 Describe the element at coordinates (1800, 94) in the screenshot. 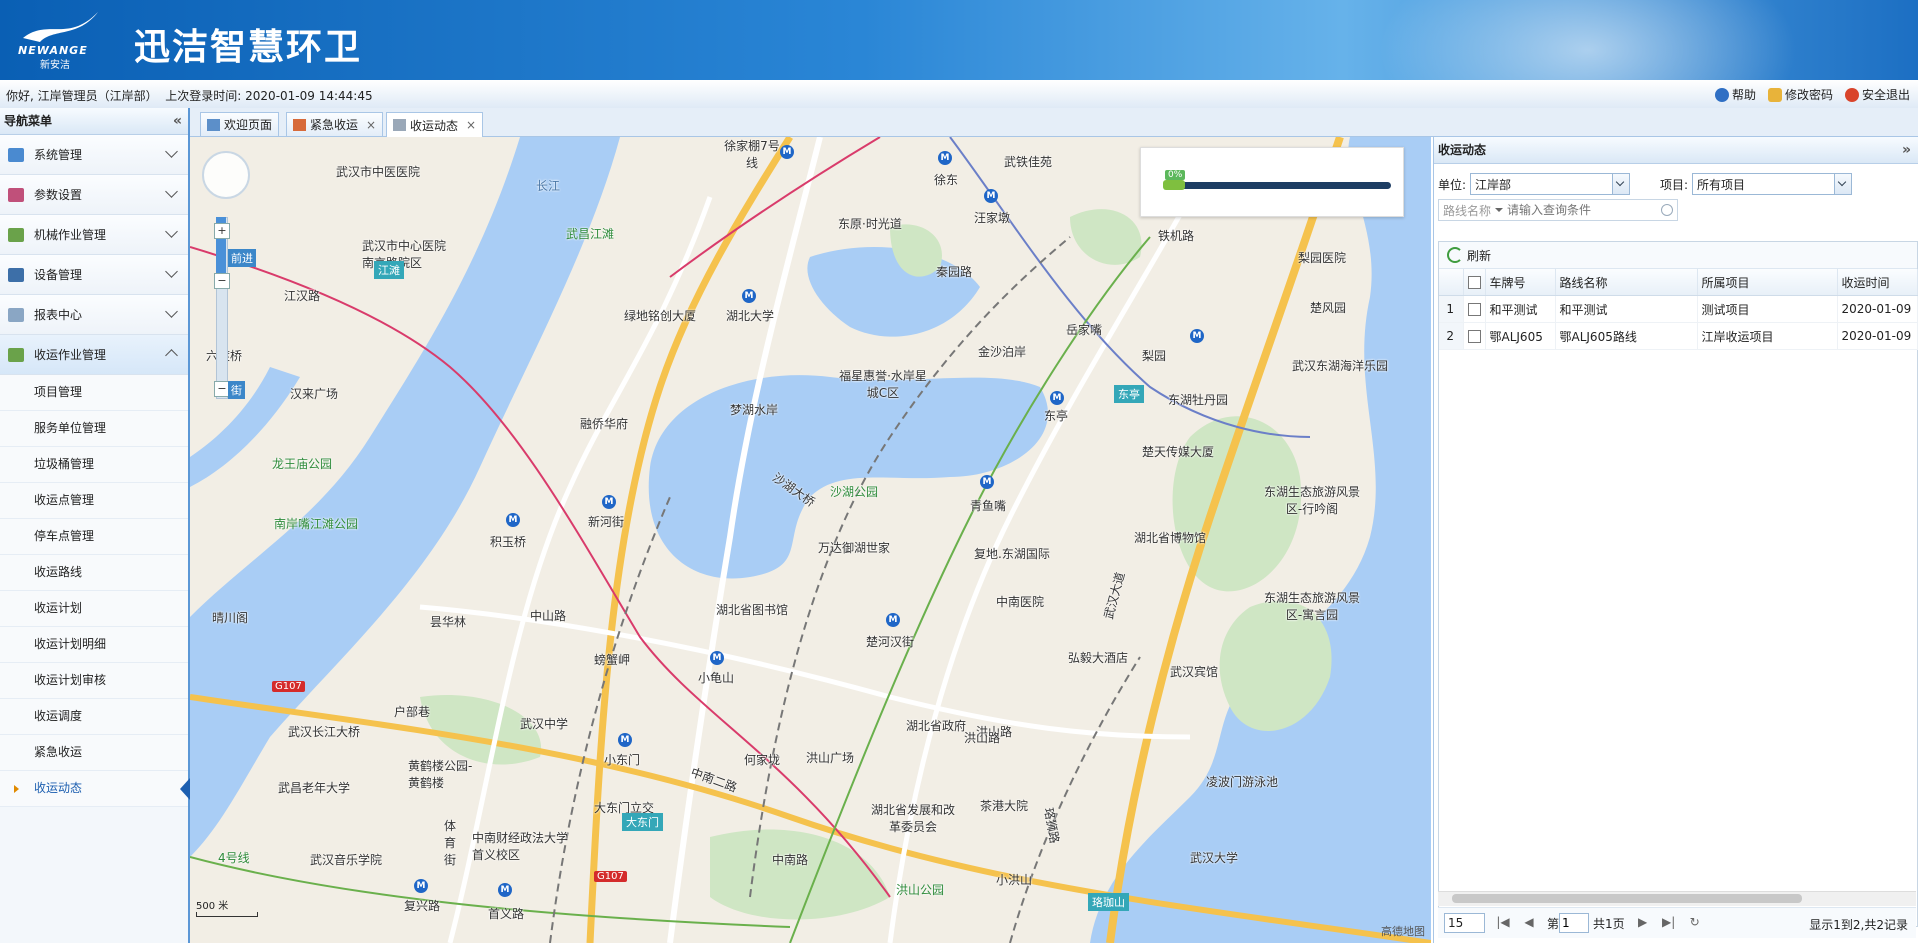

I see `change-password-link: 修改密码` at that location.